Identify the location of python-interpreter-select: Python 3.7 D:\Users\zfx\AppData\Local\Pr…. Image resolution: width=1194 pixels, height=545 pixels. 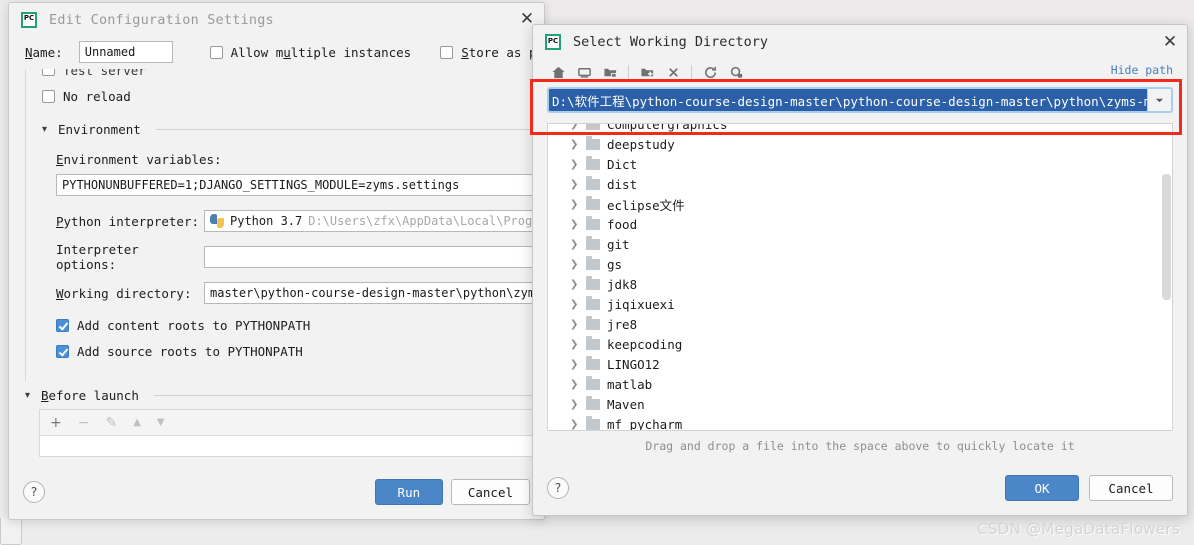
(371, 221).